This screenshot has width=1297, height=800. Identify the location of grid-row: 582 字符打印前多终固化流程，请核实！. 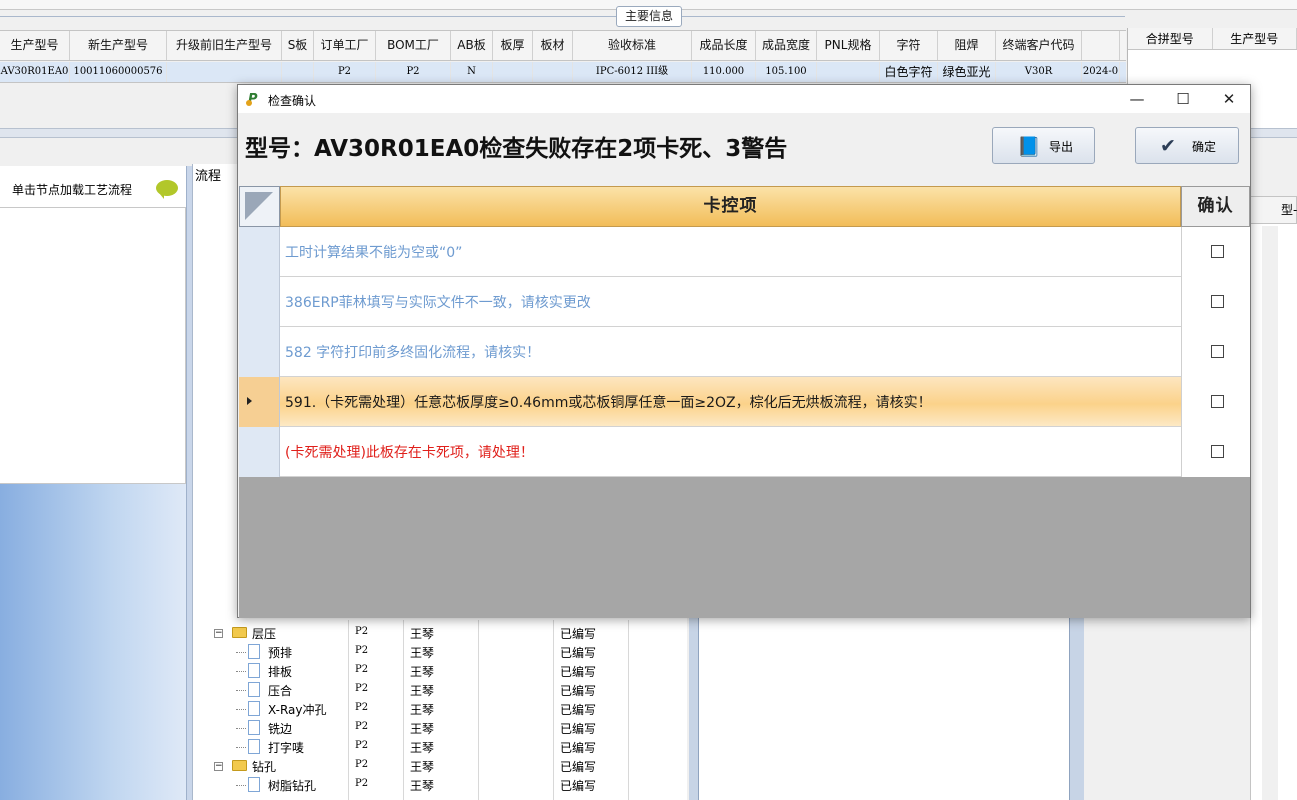
(744, 352).